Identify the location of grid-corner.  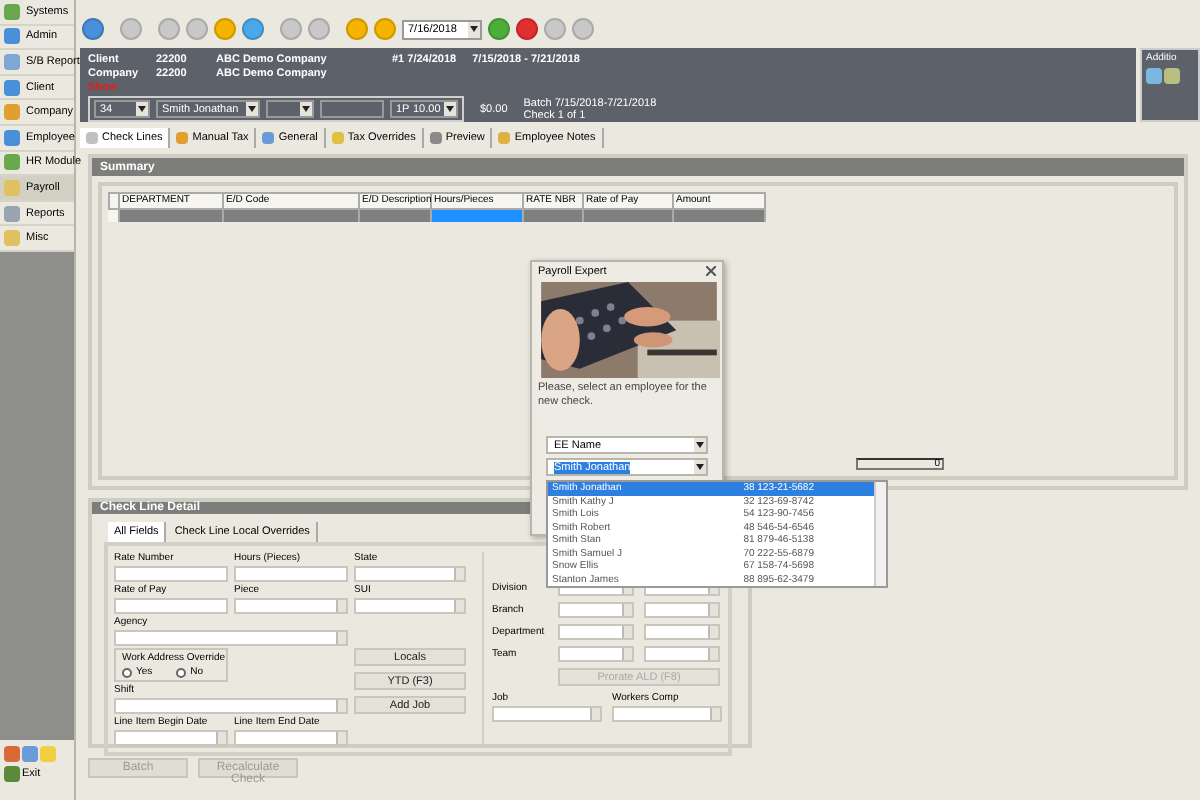
(114, 201).